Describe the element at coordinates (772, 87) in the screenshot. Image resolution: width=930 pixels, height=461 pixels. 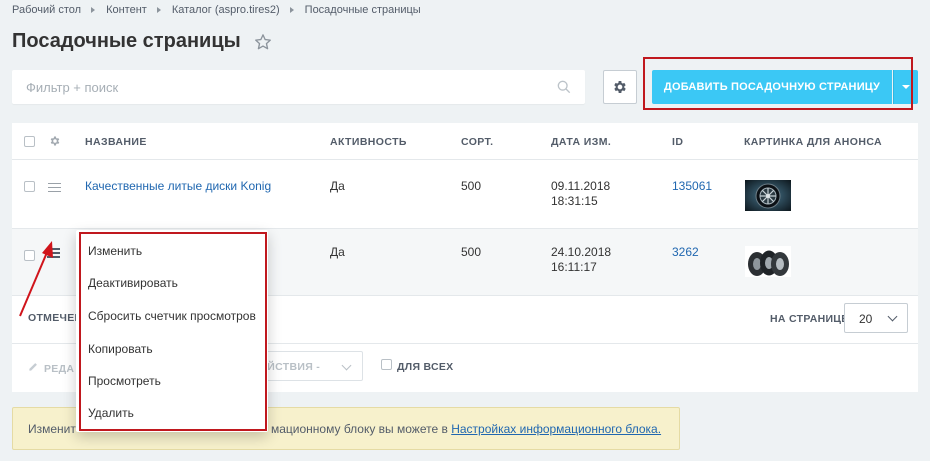
I see `add-landing-page-button: ДОБАВИТЬ ПОСАДОЧНУЮ СТРАНИЦУ` at that location.